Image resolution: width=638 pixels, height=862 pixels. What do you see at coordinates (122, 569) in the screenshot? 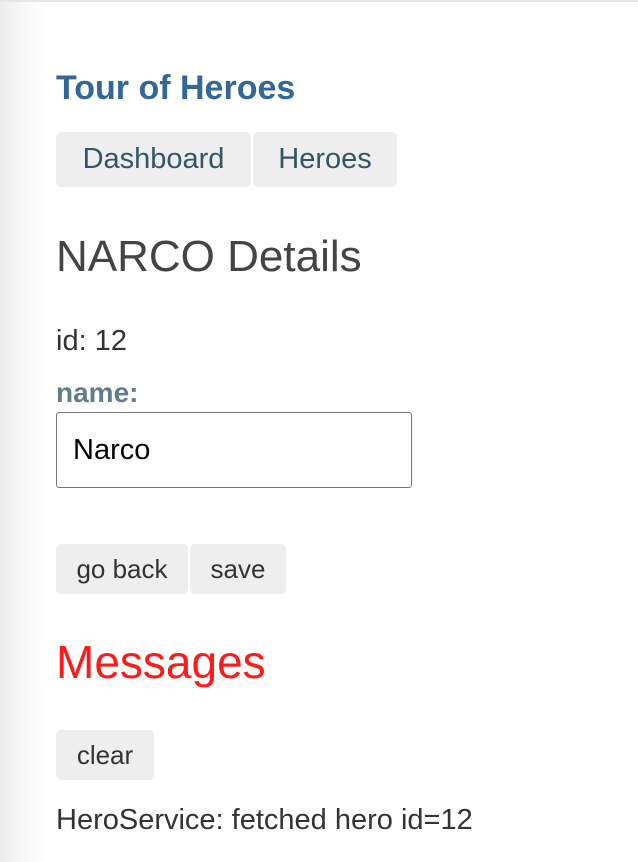
I see `go-back-button: go back` at bounding box center [122, 569].